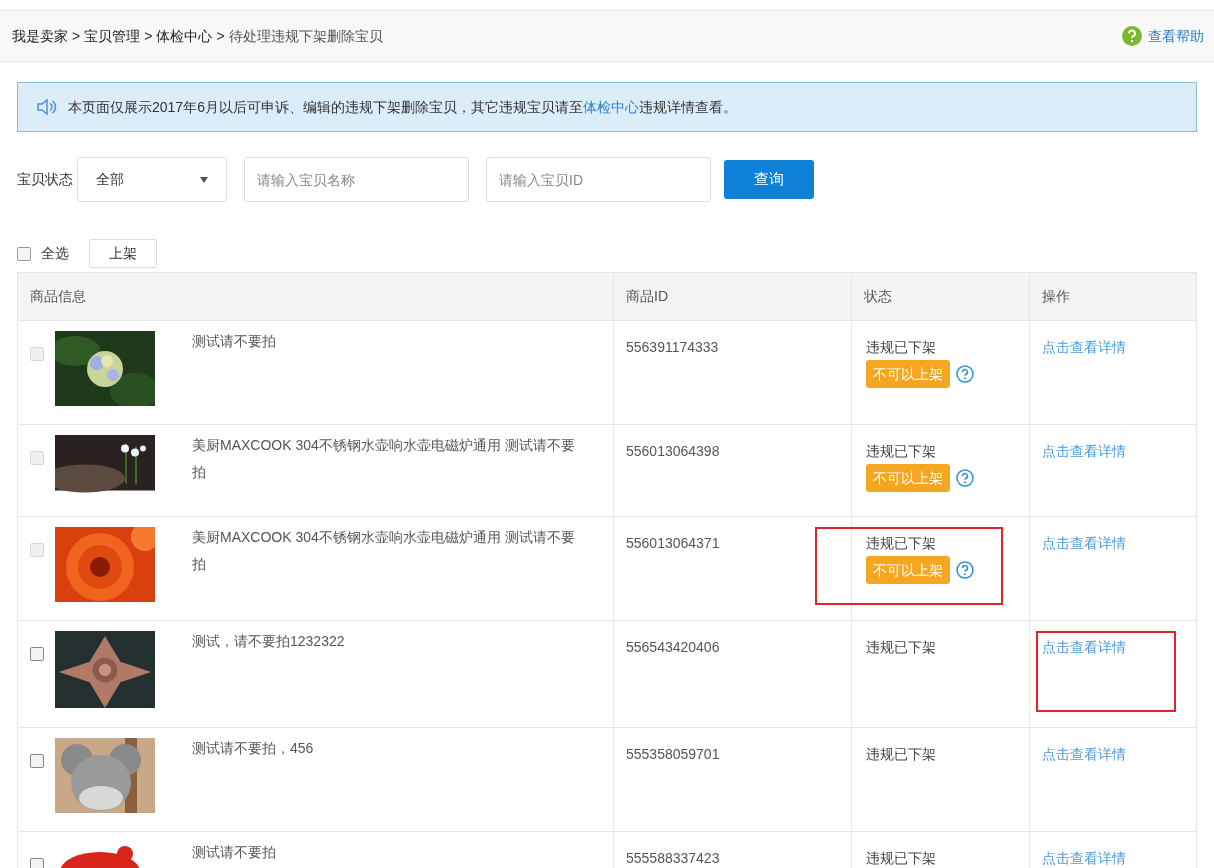 The height and width of the screenshot is (868, 1214). Describe the element at coordinates (647, 296) in the screenshot. I see `column-header: 商品ID` at that location.